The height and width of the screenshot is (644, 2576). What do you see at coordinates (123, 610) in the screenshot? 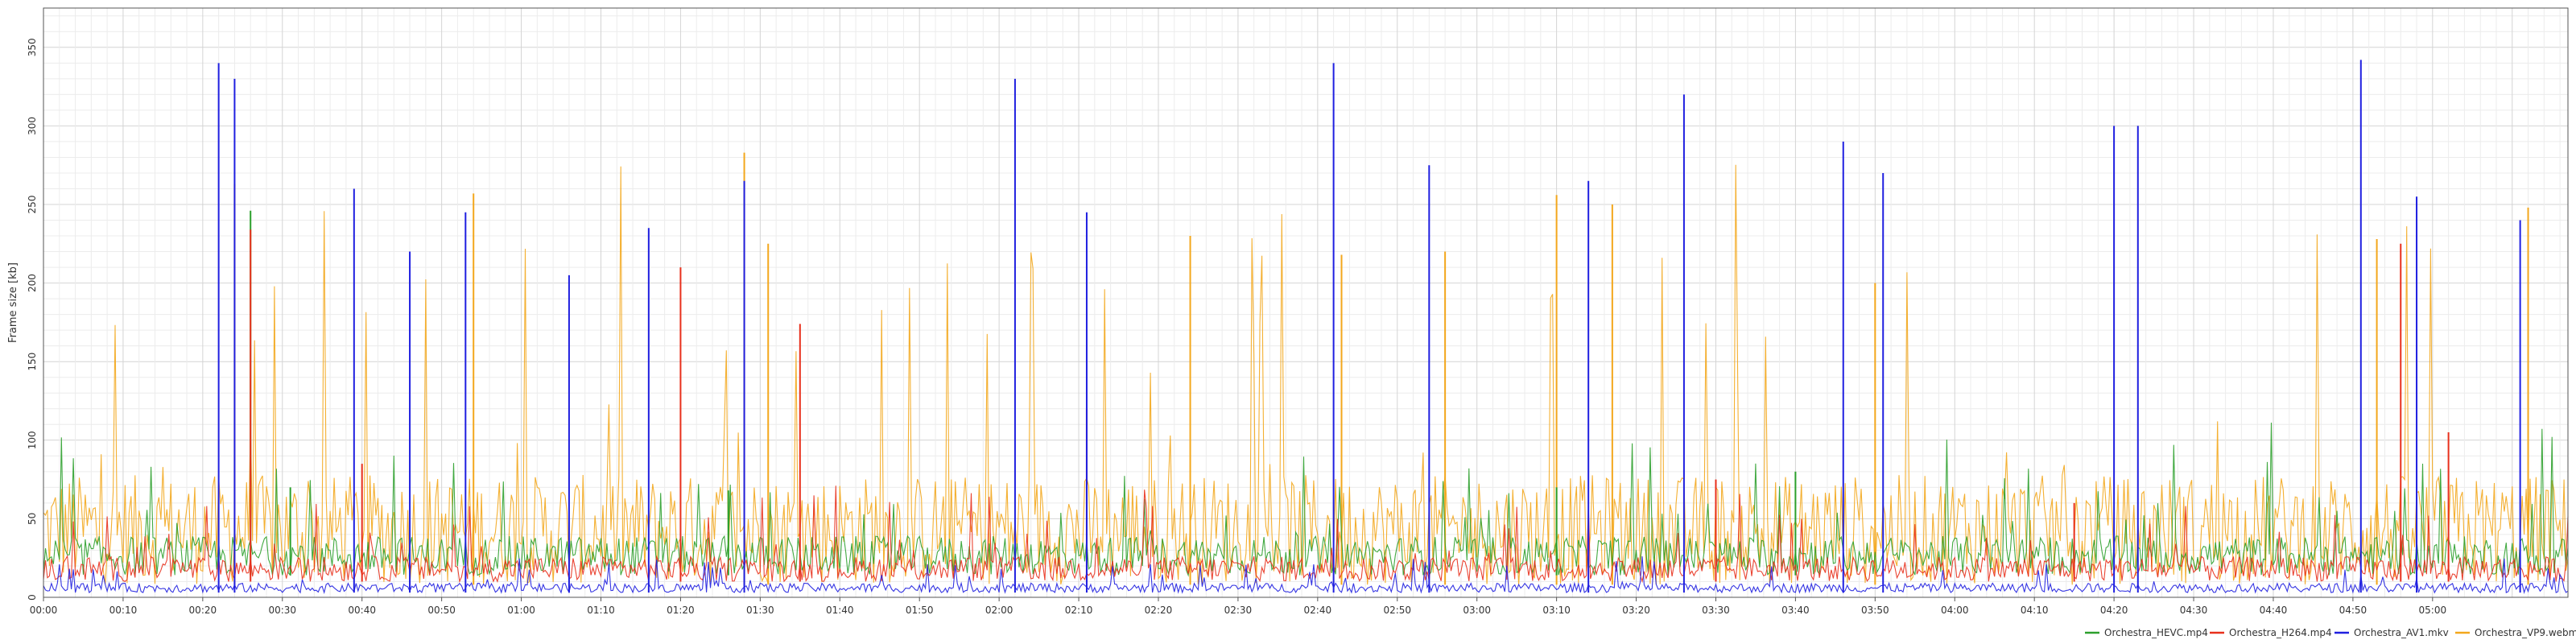
I see `x-tick-label: 00:10` at bounding box center [123, 610].